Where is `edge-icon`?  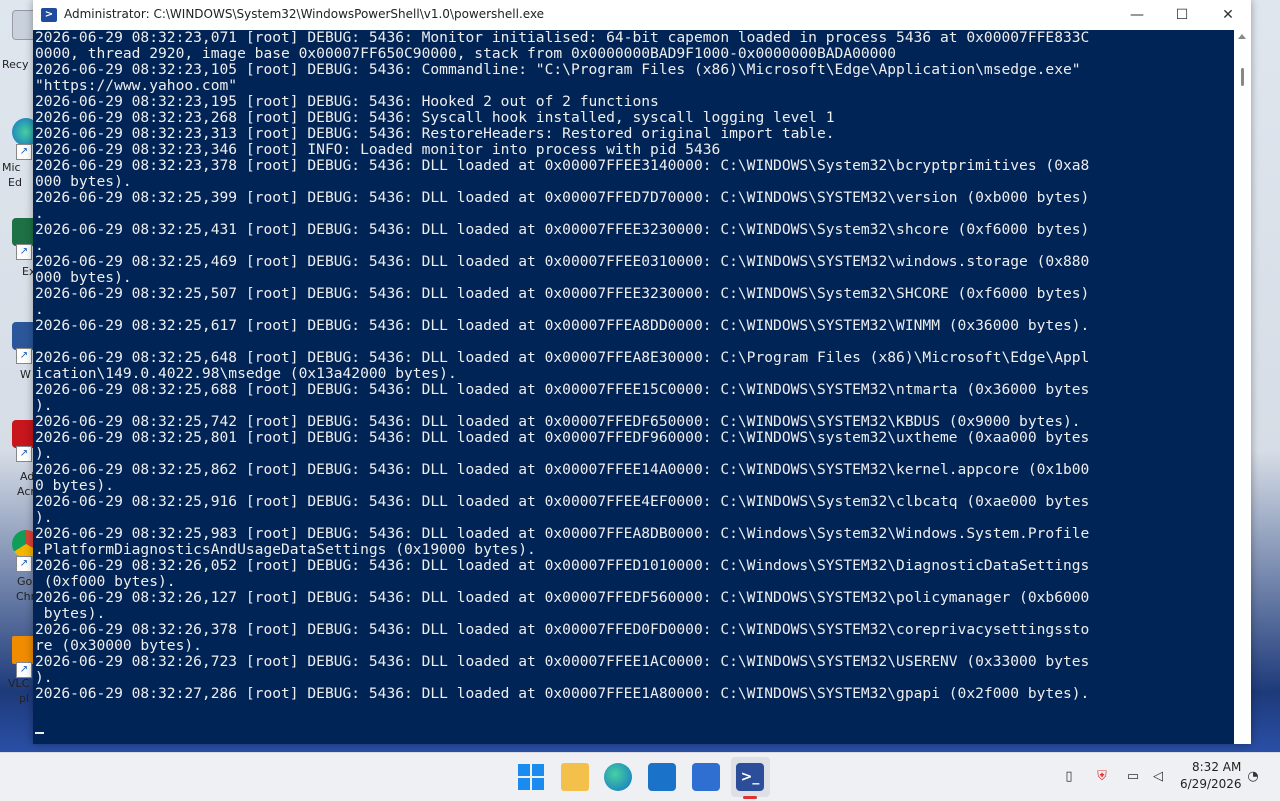
edge-icon is located at coordinates (618, 777).